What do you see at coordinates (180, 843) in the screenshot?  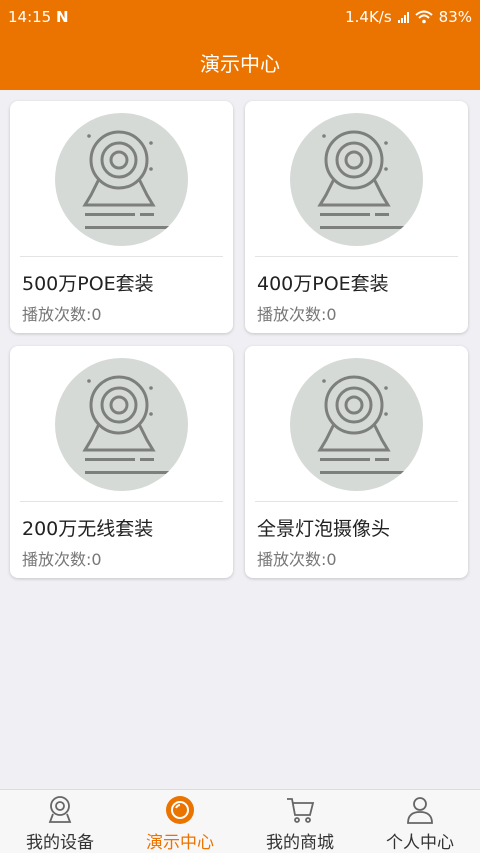 I see `tab-label: 演示中心` at bounding box center [180, 843].